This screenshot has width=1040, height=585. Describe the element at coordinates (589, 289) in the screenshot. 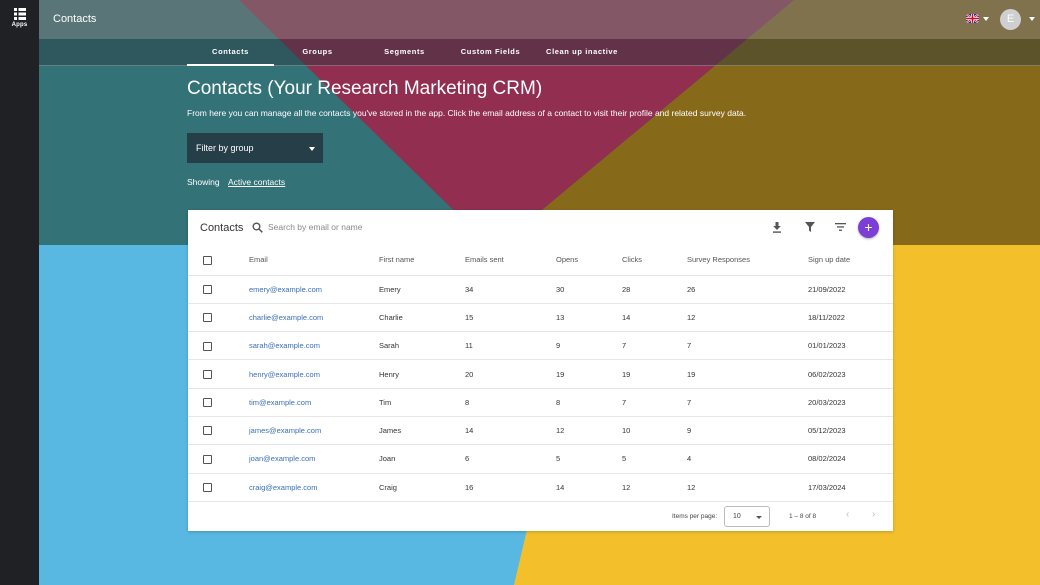

I see `opens-cell: 30` at that location.